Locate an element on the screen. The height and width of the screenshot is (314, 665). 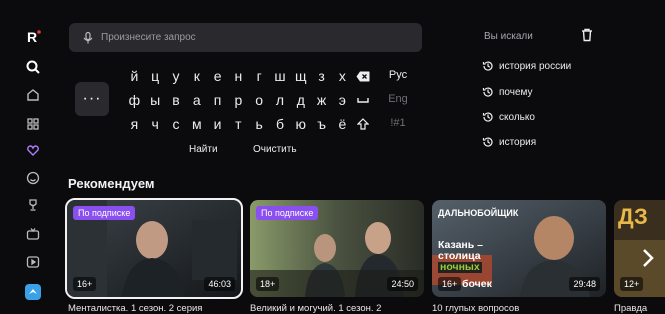
key: п is located at coordinates (217, 100).